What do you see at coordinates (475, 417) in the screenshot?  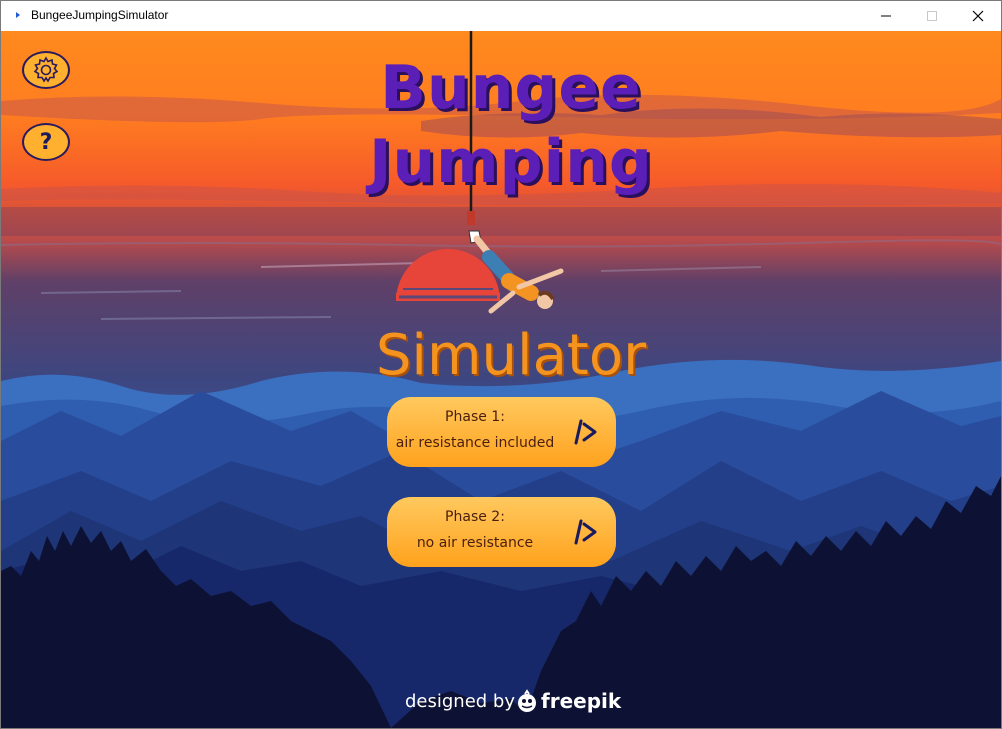 I see `phase-1-label: Phase 1:` at bounding box center [475, 417].